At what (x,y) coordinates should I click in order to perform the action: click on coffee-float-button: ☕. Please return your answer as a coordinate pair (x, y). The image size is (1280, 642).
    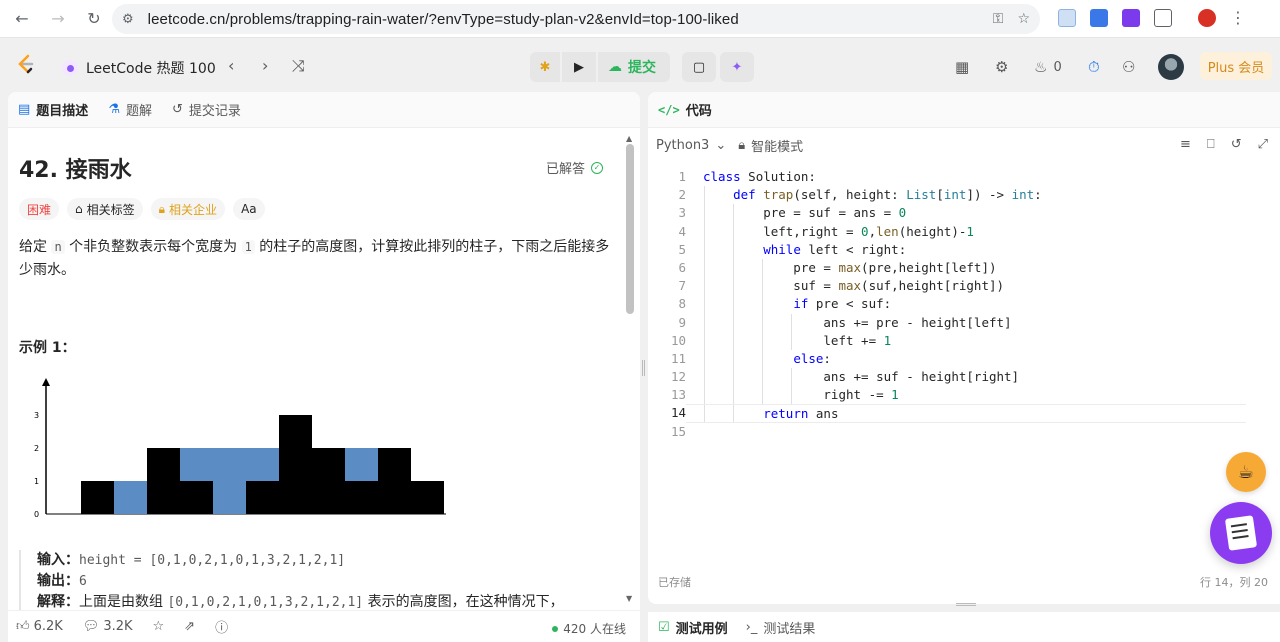
    Looking at the image, I should click on (1246, 472).